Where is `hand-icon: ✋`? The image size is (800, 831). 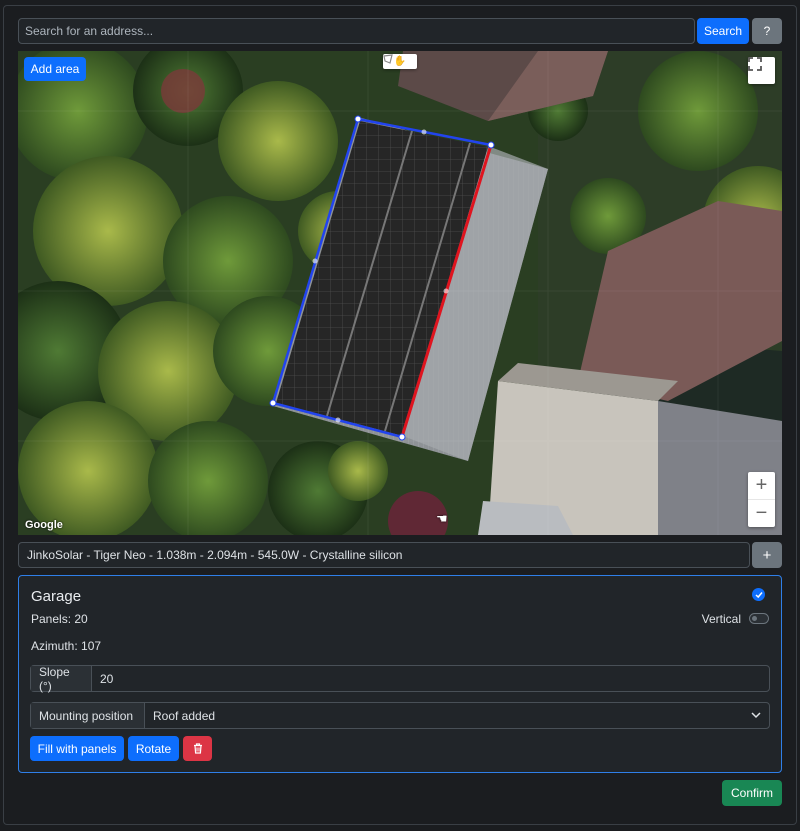 hand-icon: ✋ is located at coordinates (400, 61).